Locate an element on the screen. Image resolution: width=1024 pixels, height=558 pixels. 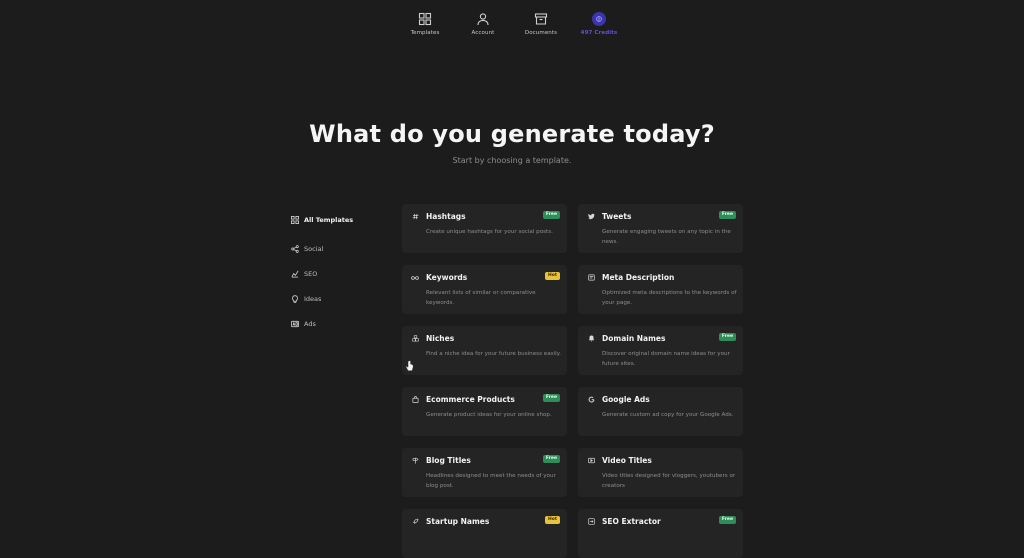
video-icon is located at coordinates (591, 461).